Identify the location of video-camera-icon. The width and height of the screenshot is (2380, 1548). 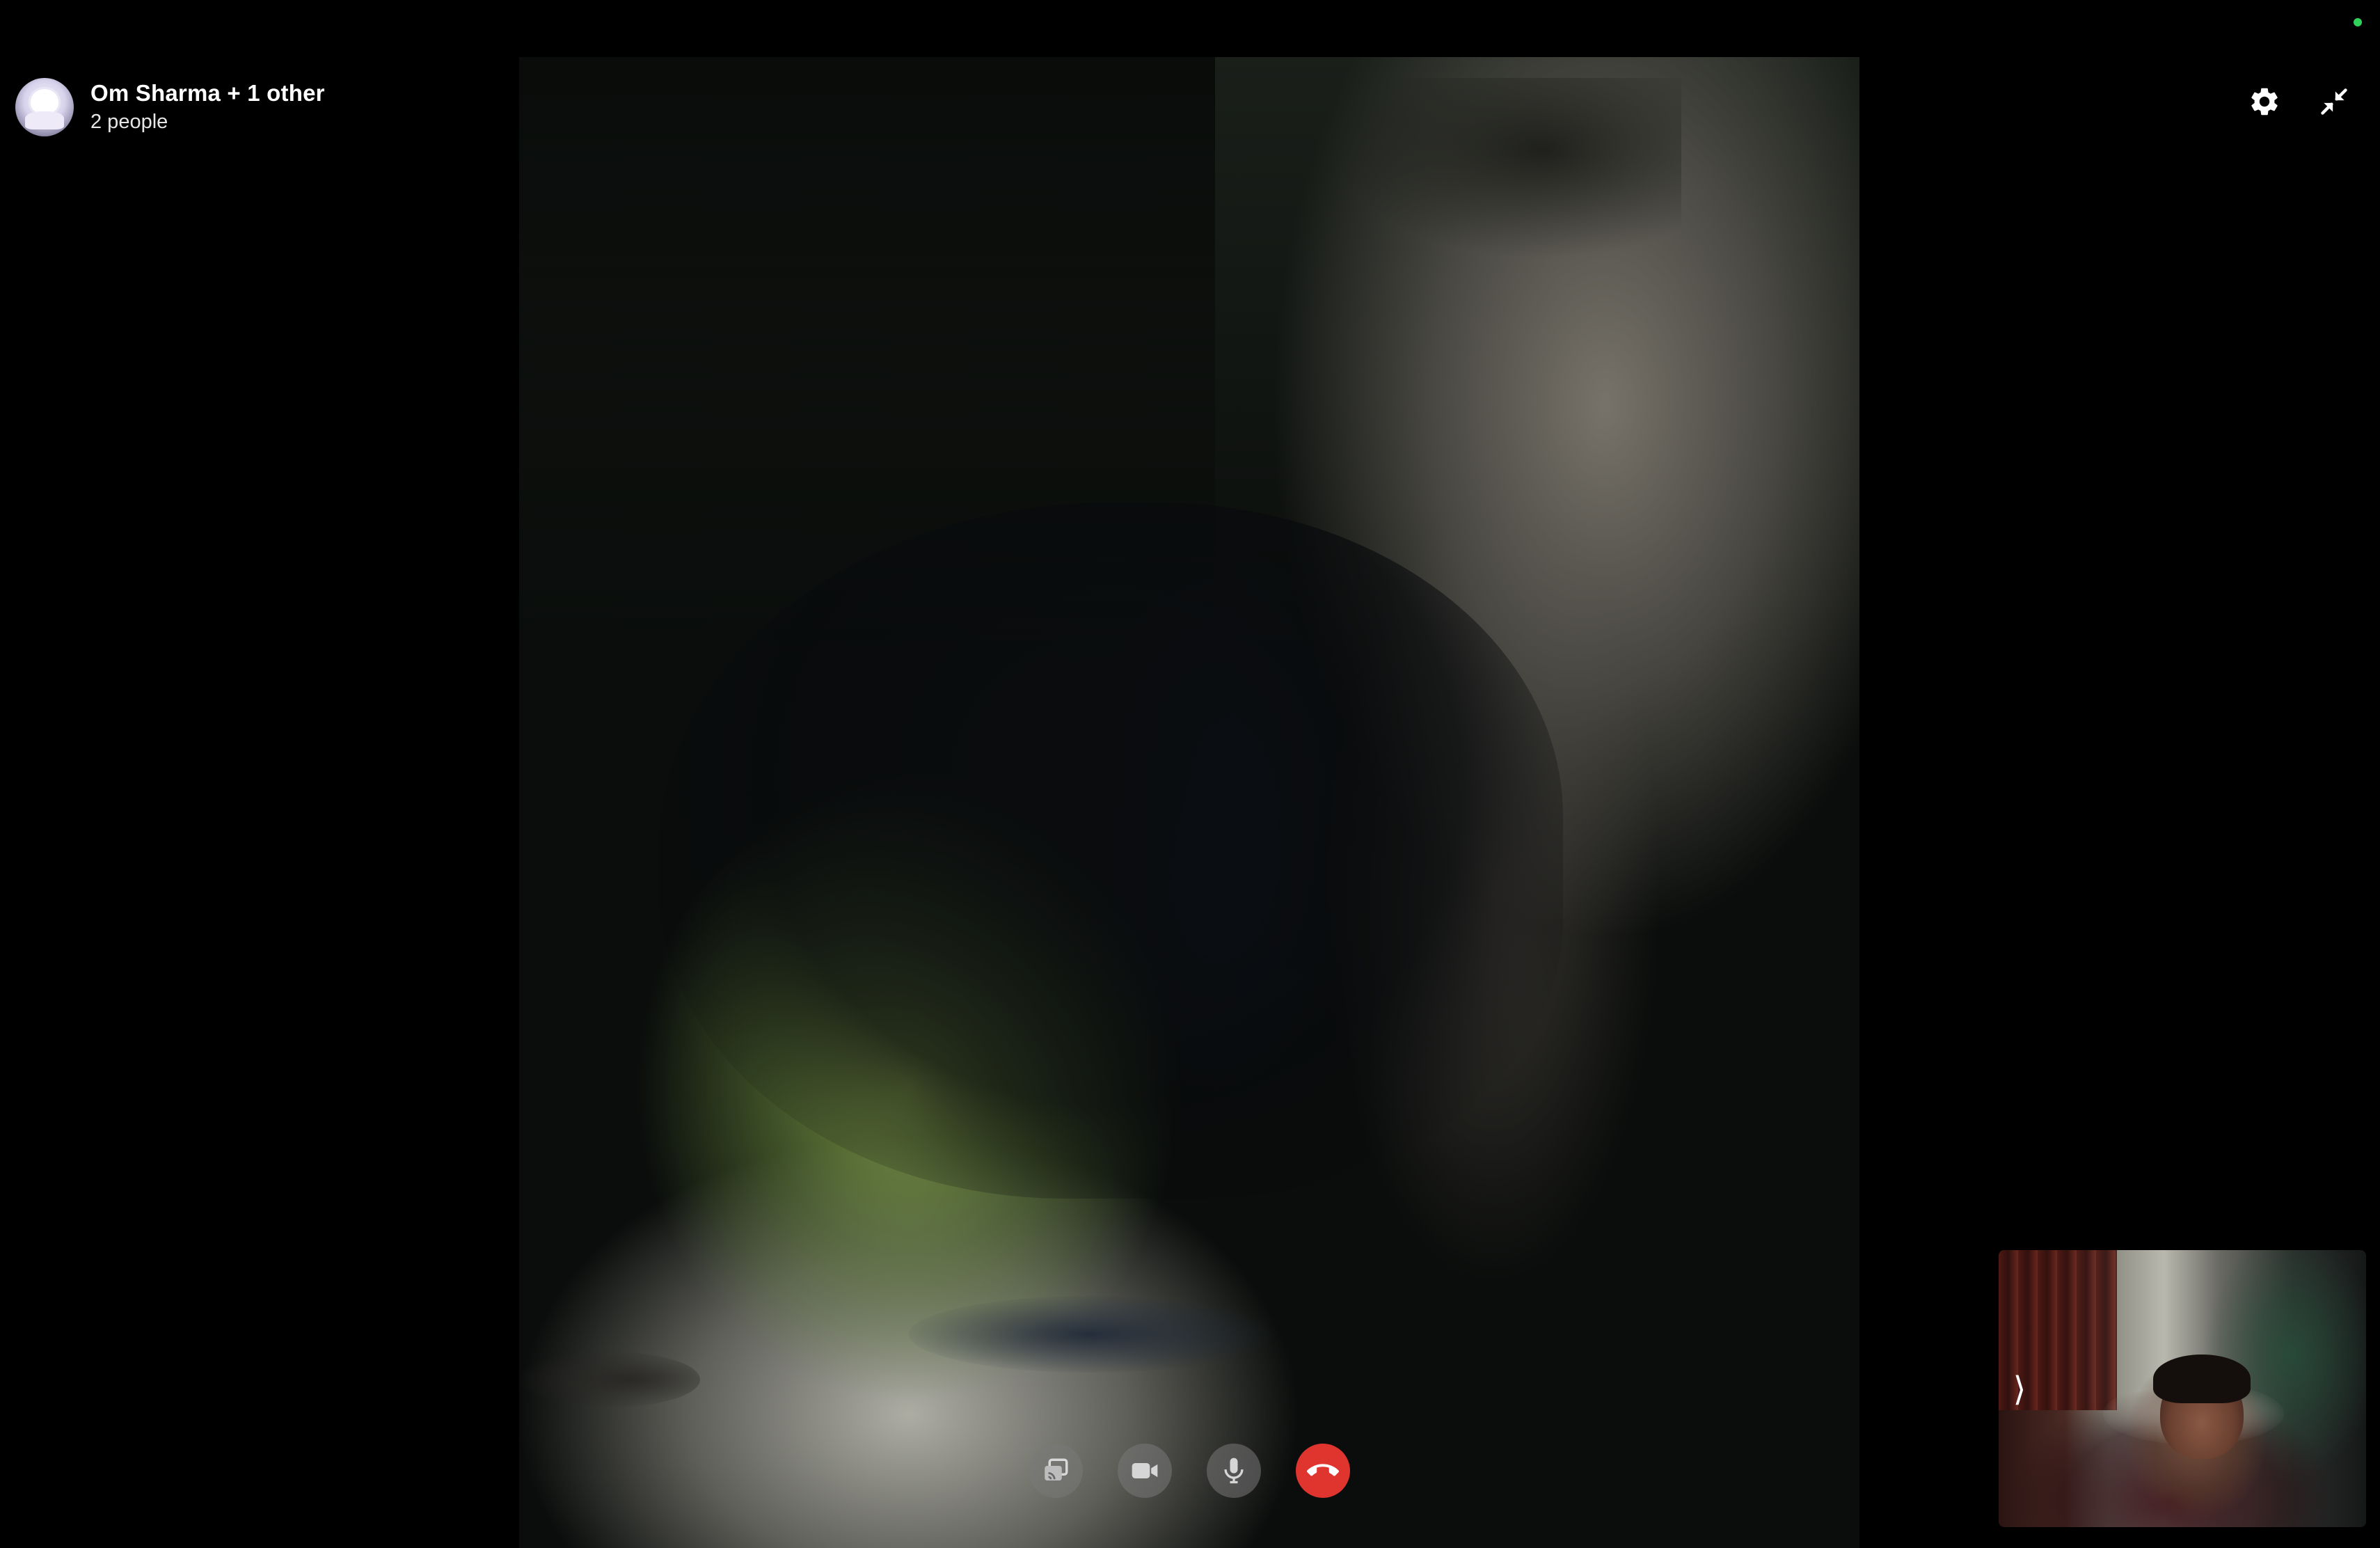
(1145, 1470).